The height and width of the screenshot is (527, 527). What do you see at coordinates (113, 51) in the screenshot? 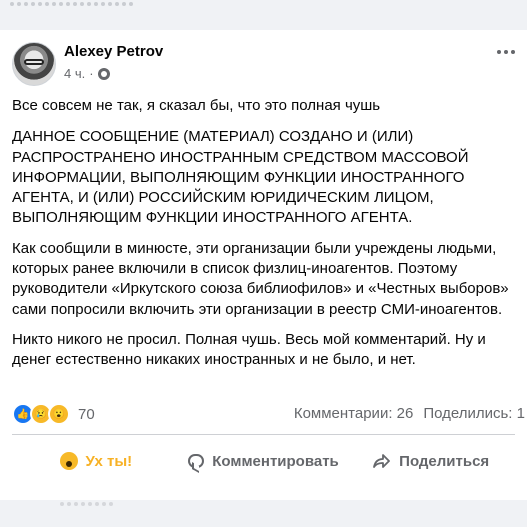
I see `author-name: Alexey Petrov` at bounding box center [113, 51].